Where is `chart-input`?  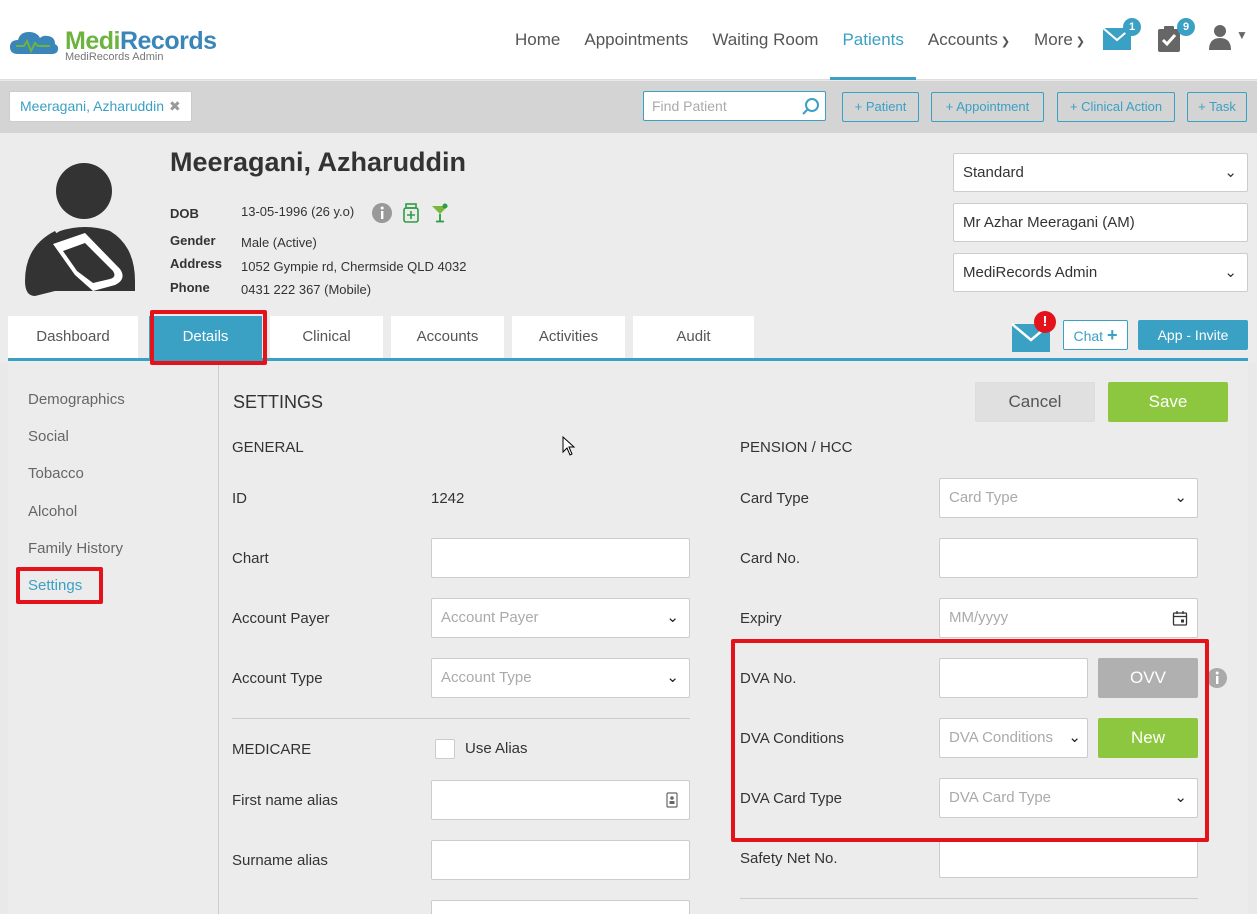
chart-input is located at coordinates (560, 558).